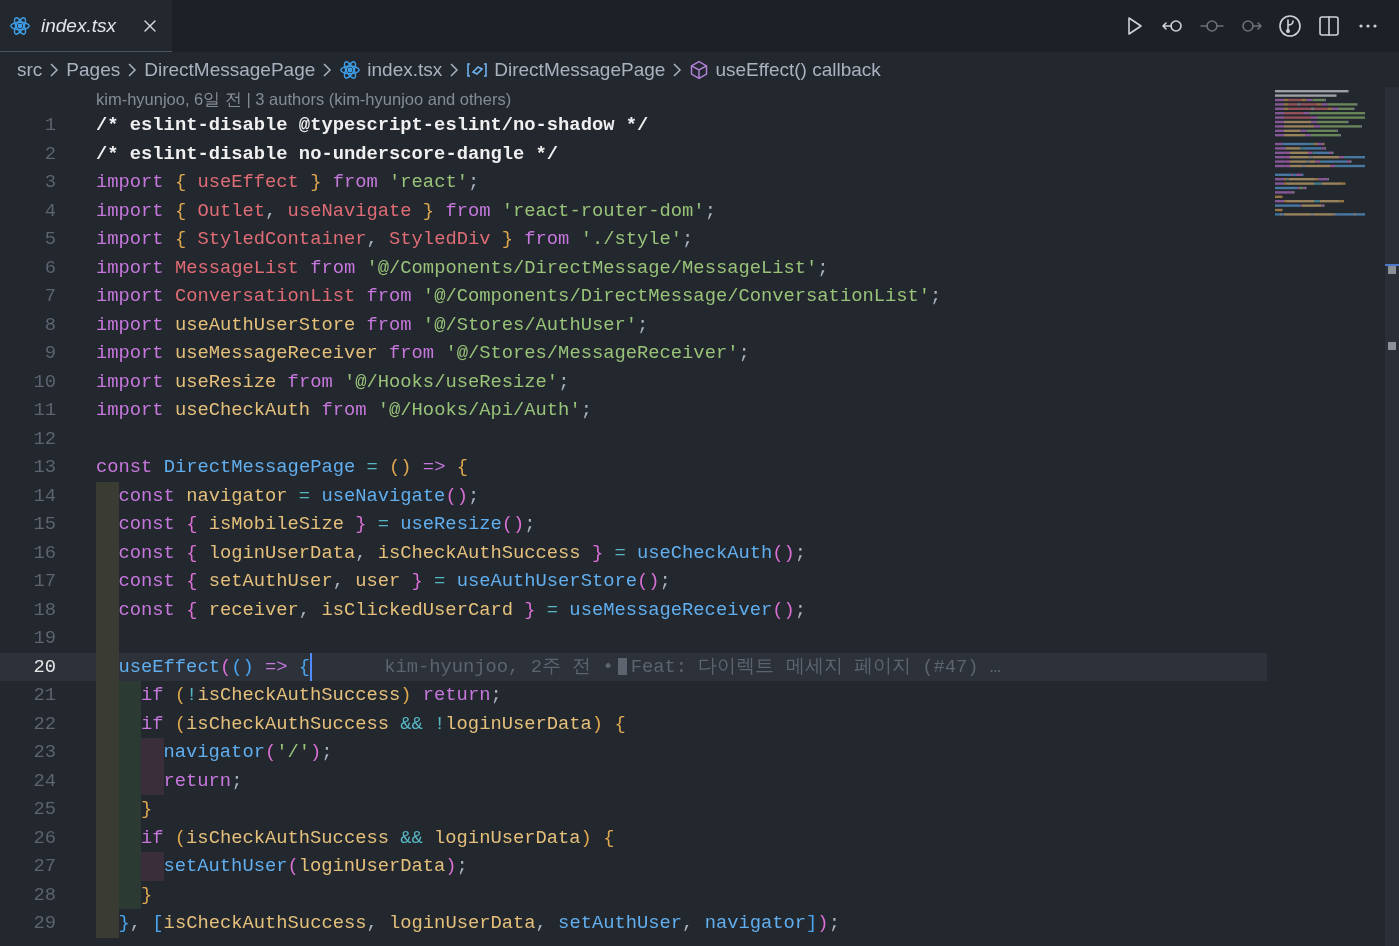  Describe the element at coordinates (798, 69) in the screenshot. I see `breadcrumb-item: useEffect() callback` at that location.